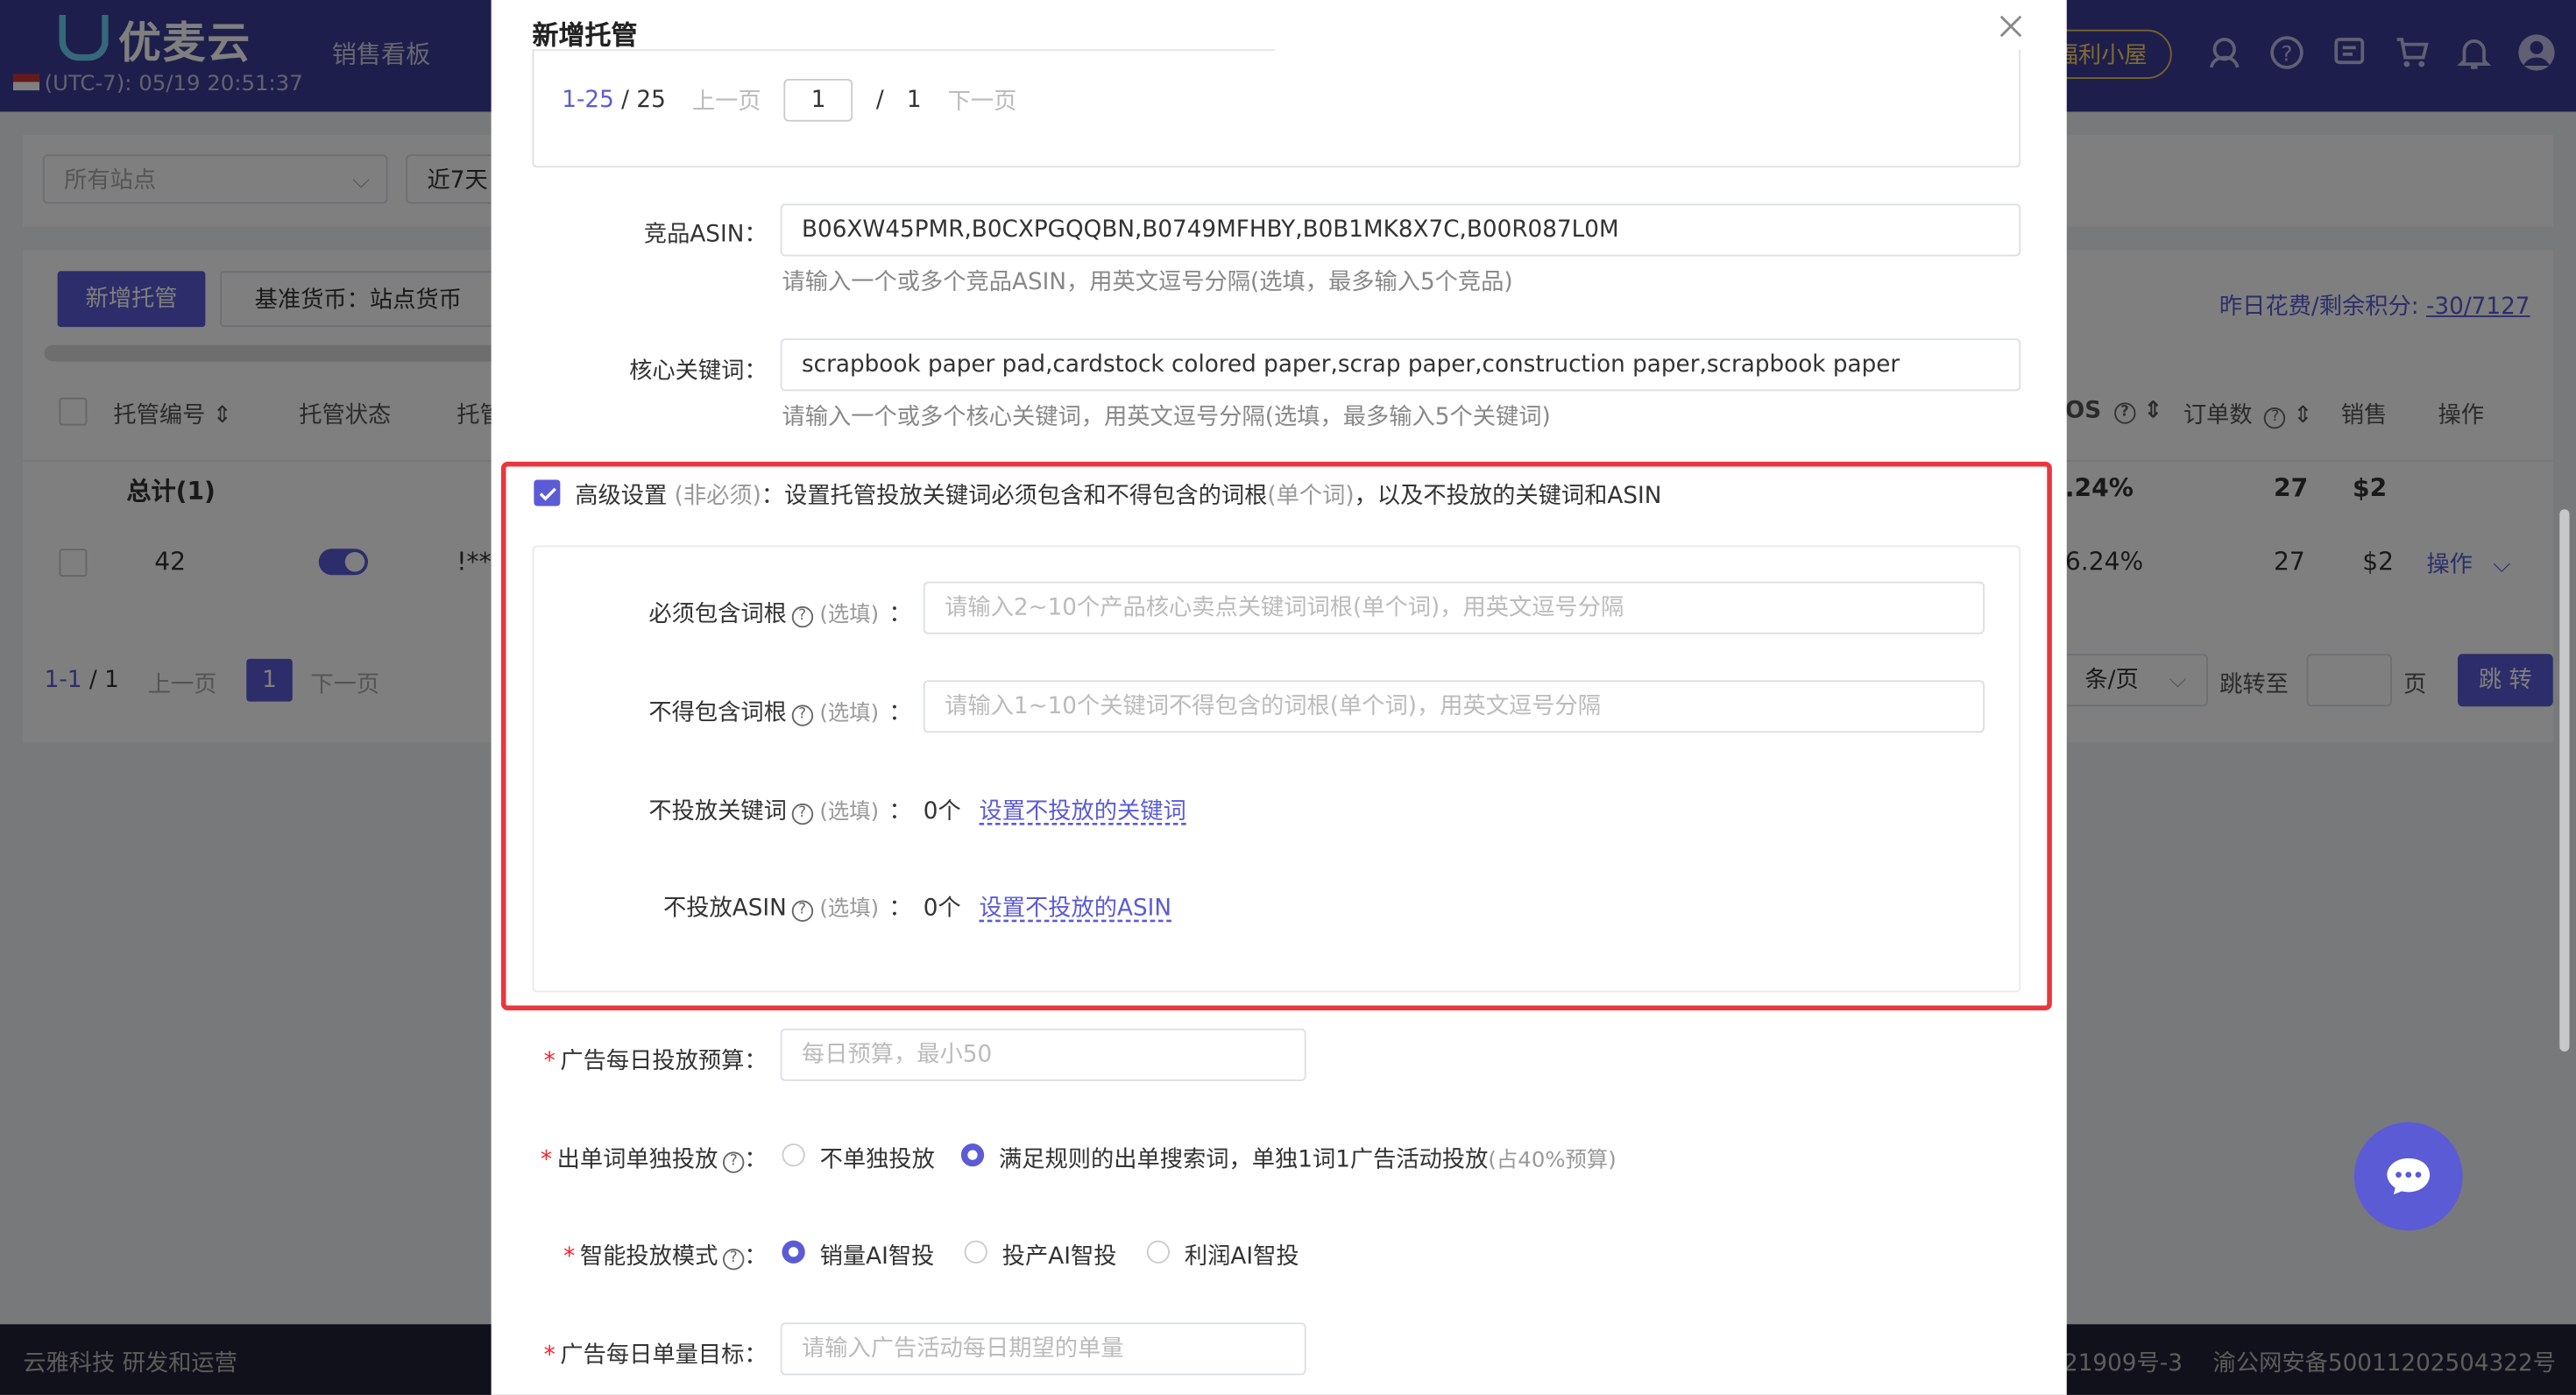 The width and height of the screenshot is (2576, 1395). I want to click on single-keyword-on-radio, so click(972, 1155).